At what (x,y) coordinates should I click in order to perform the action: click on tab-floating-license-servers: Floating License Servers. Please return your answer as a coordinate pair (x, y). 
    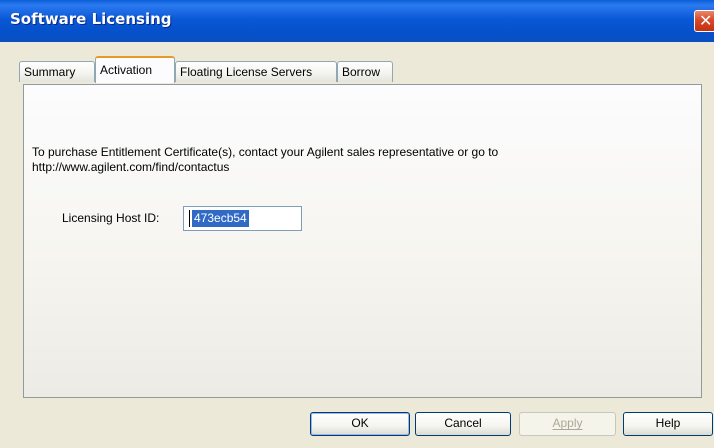
    Looking at the image, I should click on (256, 71).